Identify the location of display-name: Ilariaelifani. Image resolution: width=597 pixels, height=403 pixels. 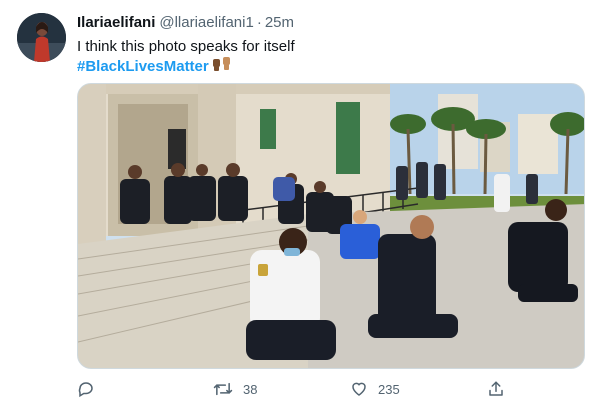
(116, 22).